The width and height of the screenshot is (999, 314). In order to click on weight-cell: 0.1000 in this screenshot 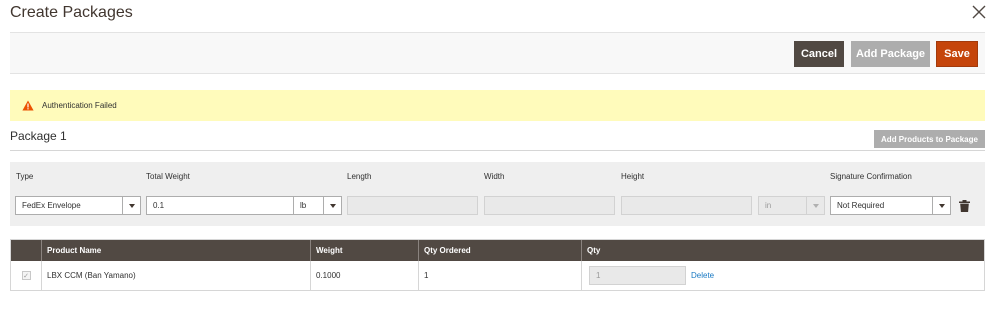, I will do `click(365, 275)`.